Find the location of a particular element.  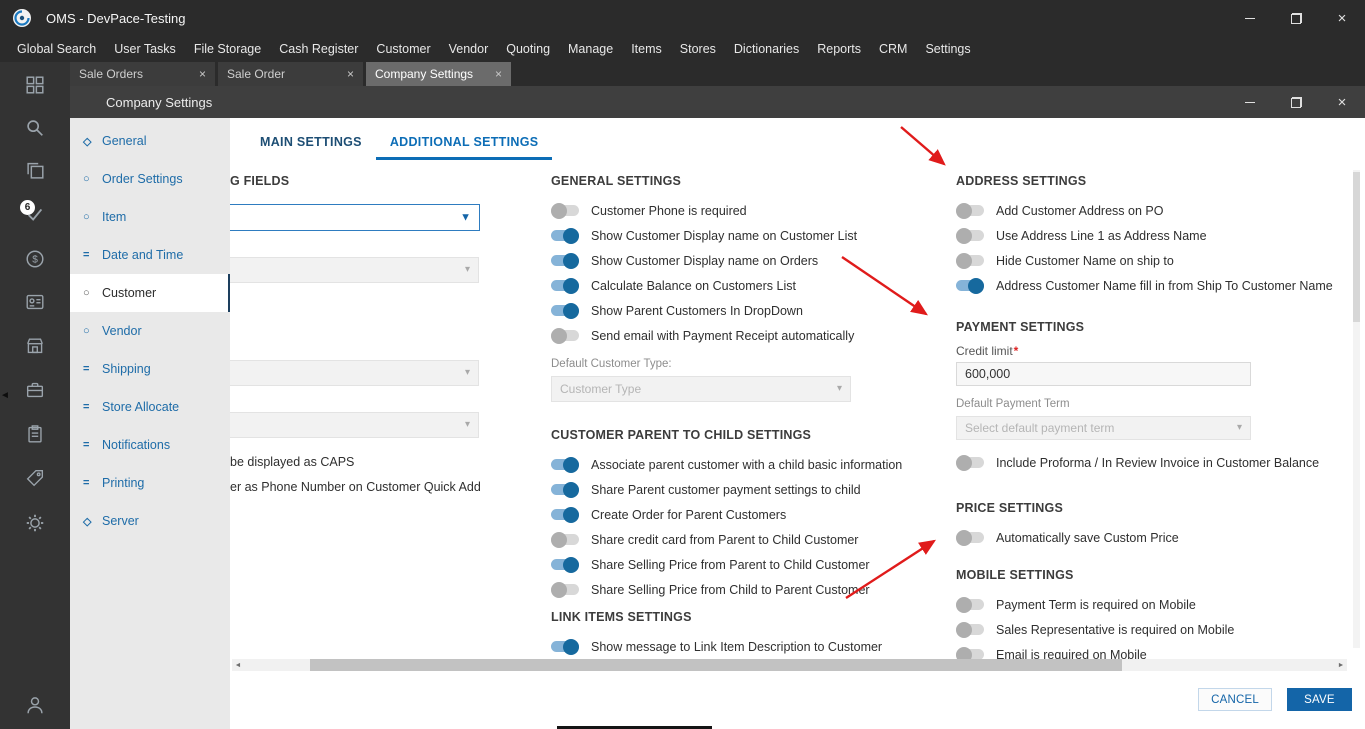

settings-nav-item: ○ Order Settings is located at coordinates (150, 179).